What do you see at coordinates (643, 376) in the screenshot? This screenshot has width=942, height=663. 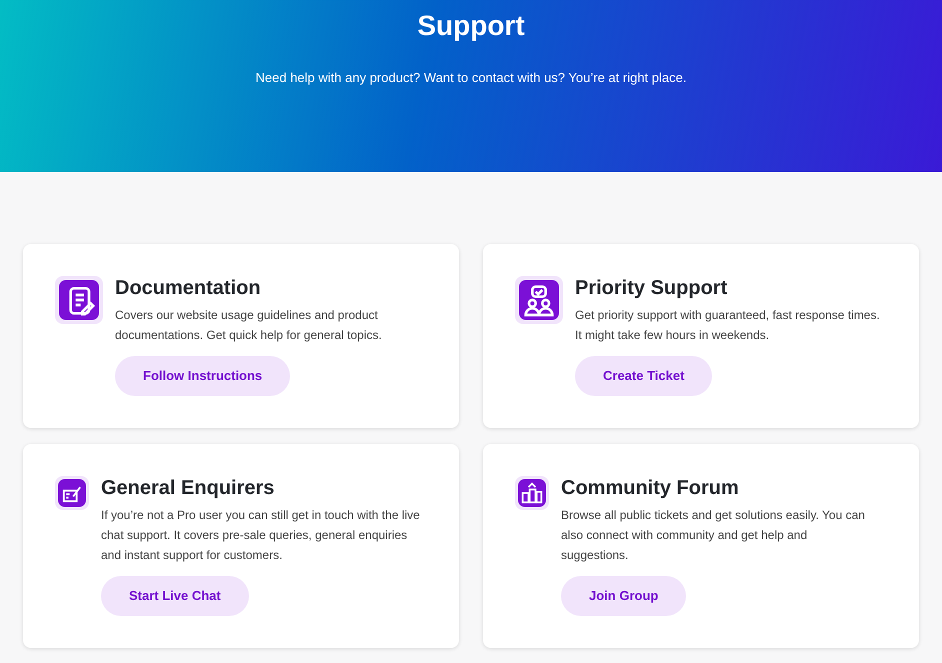 I see `action-button: Create Ticket` at bounding box center [643, 376].